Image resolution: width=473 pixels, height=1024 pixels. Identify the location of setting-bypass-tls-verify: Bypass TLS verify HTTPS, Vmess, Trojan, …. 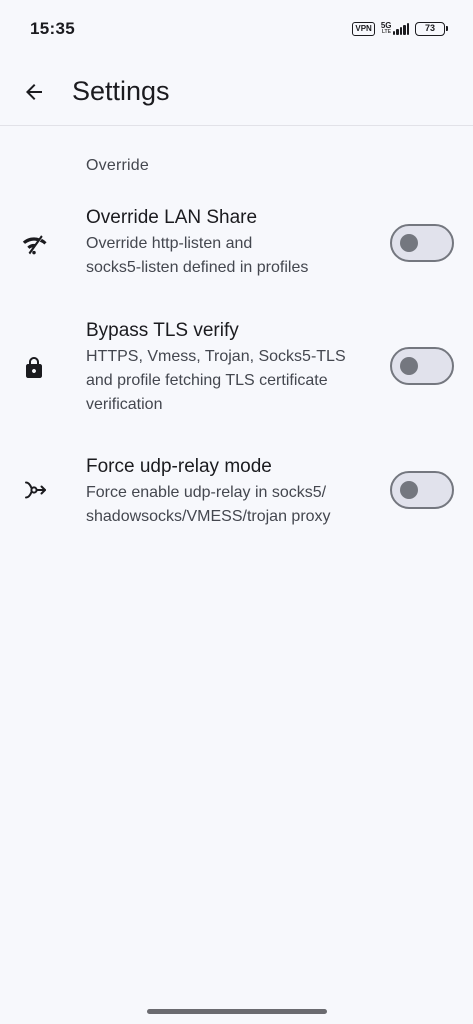
(236, 368).